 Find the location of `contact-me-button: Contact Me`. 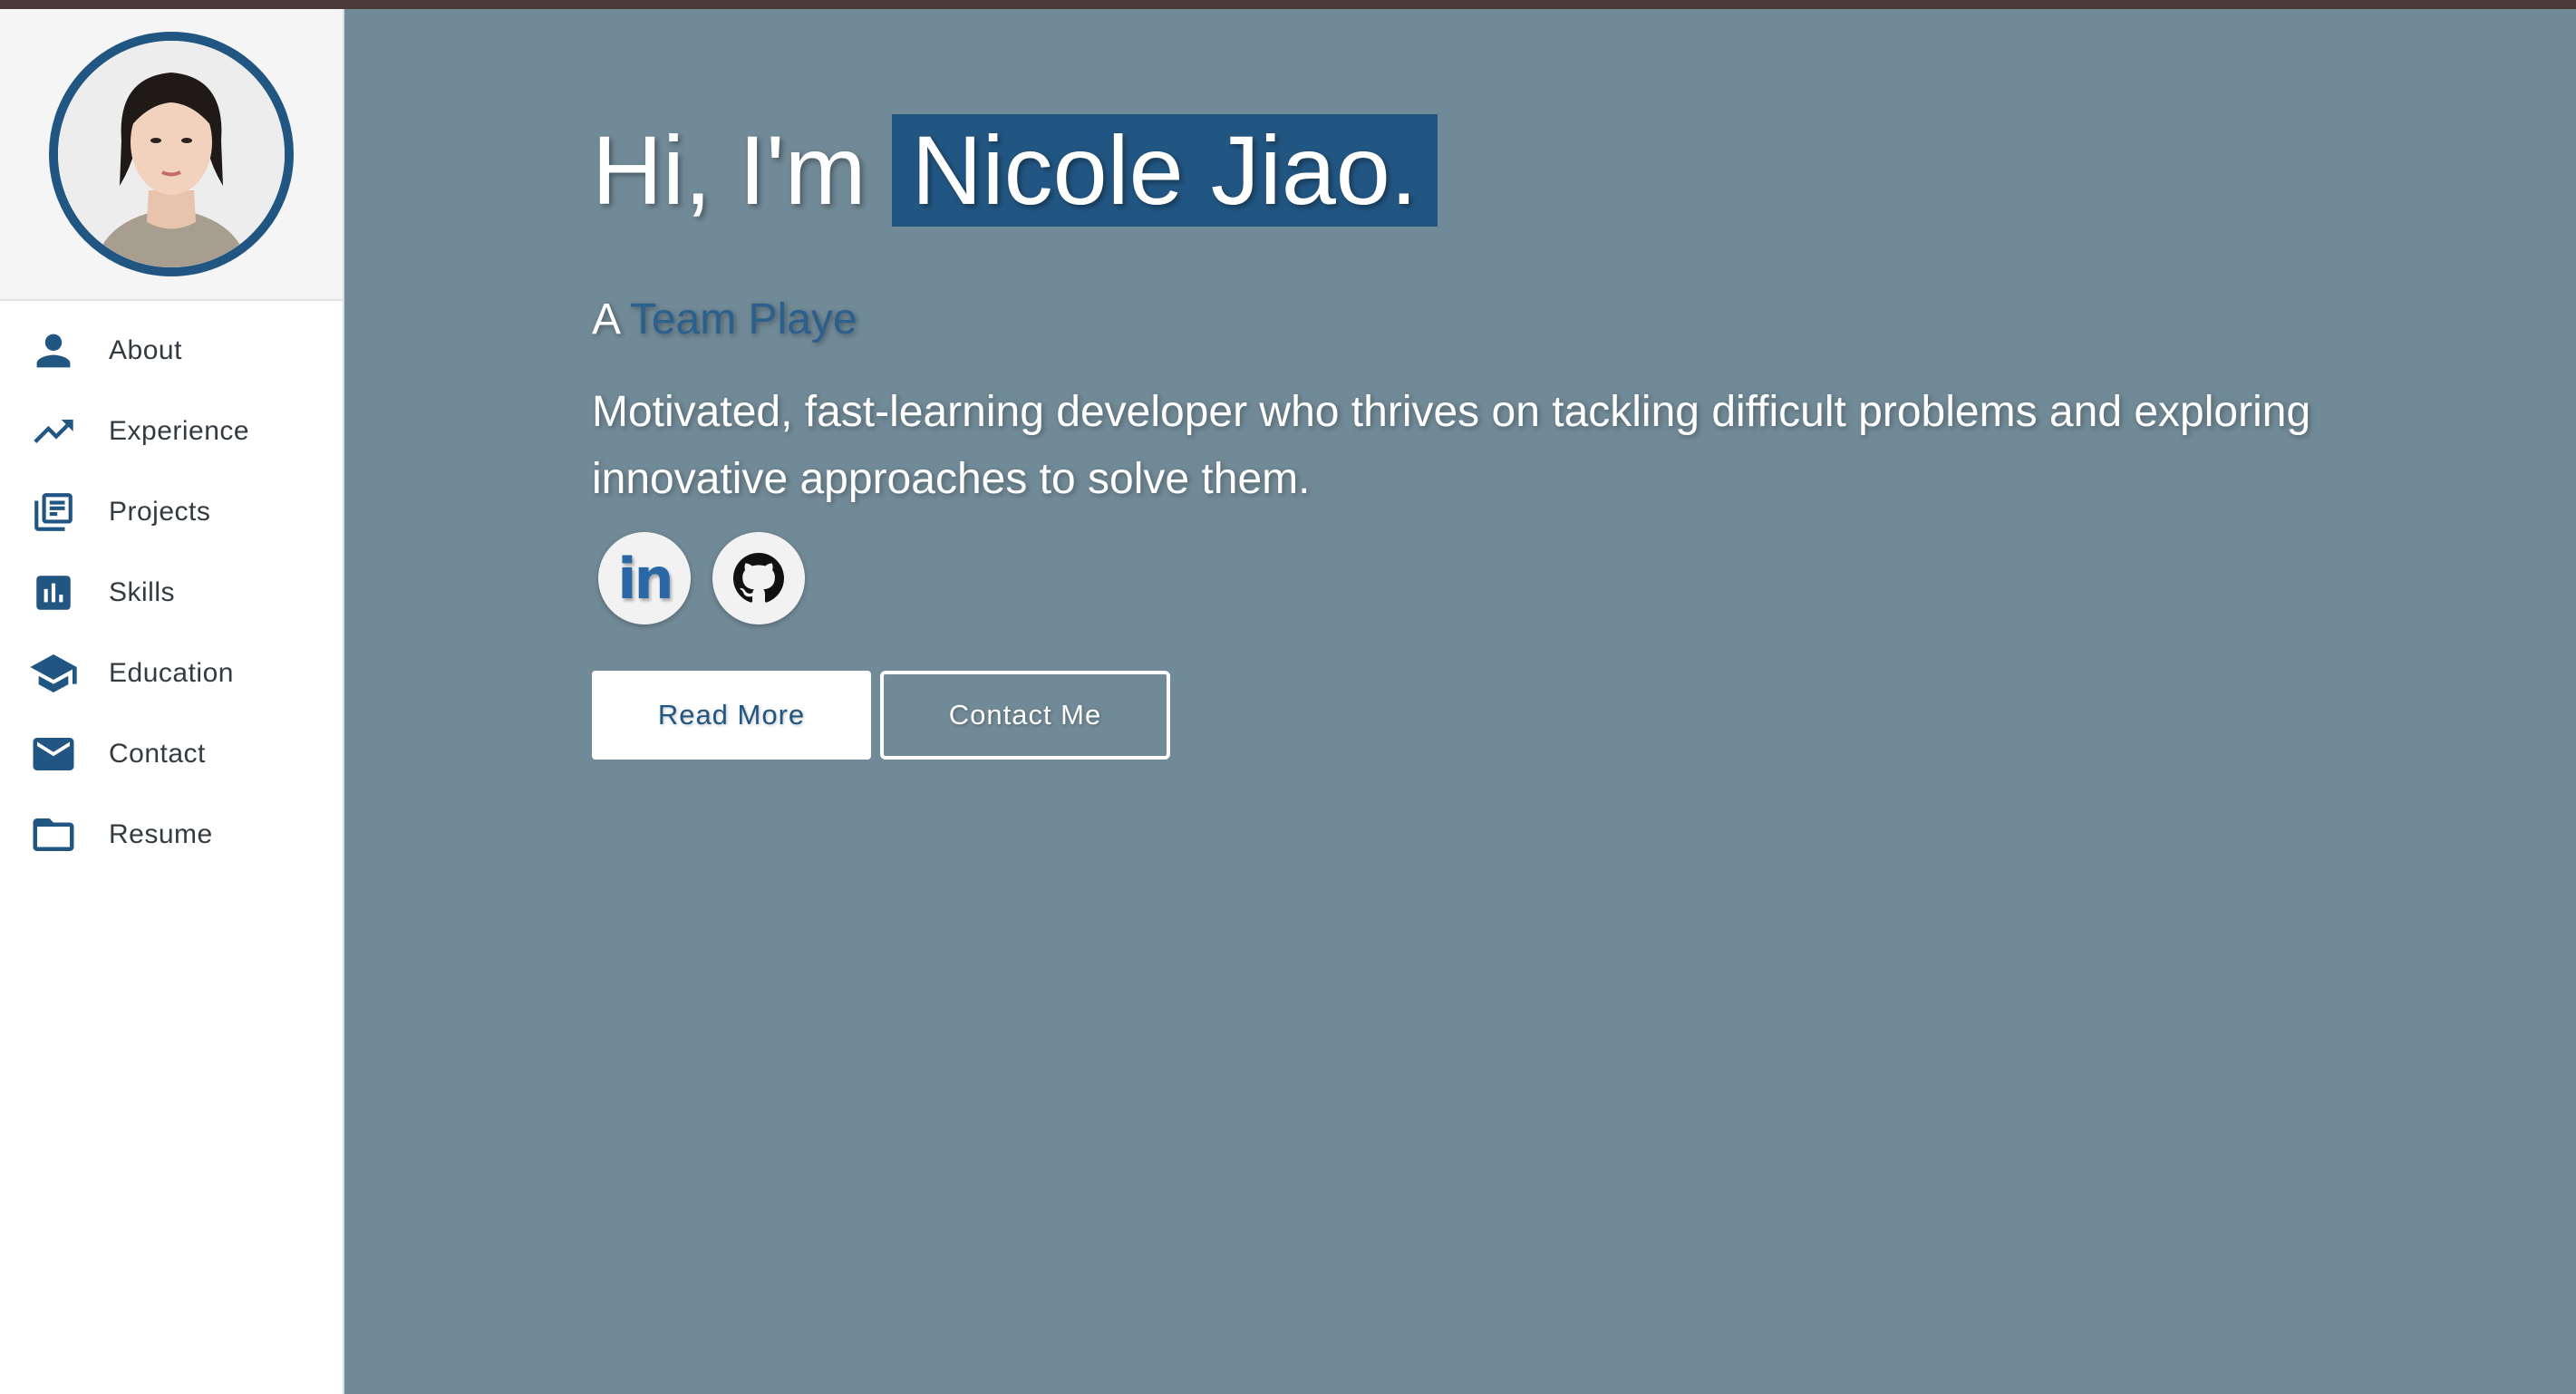

contact-me-button: Contact Me is located at coordinates (1025, 715).